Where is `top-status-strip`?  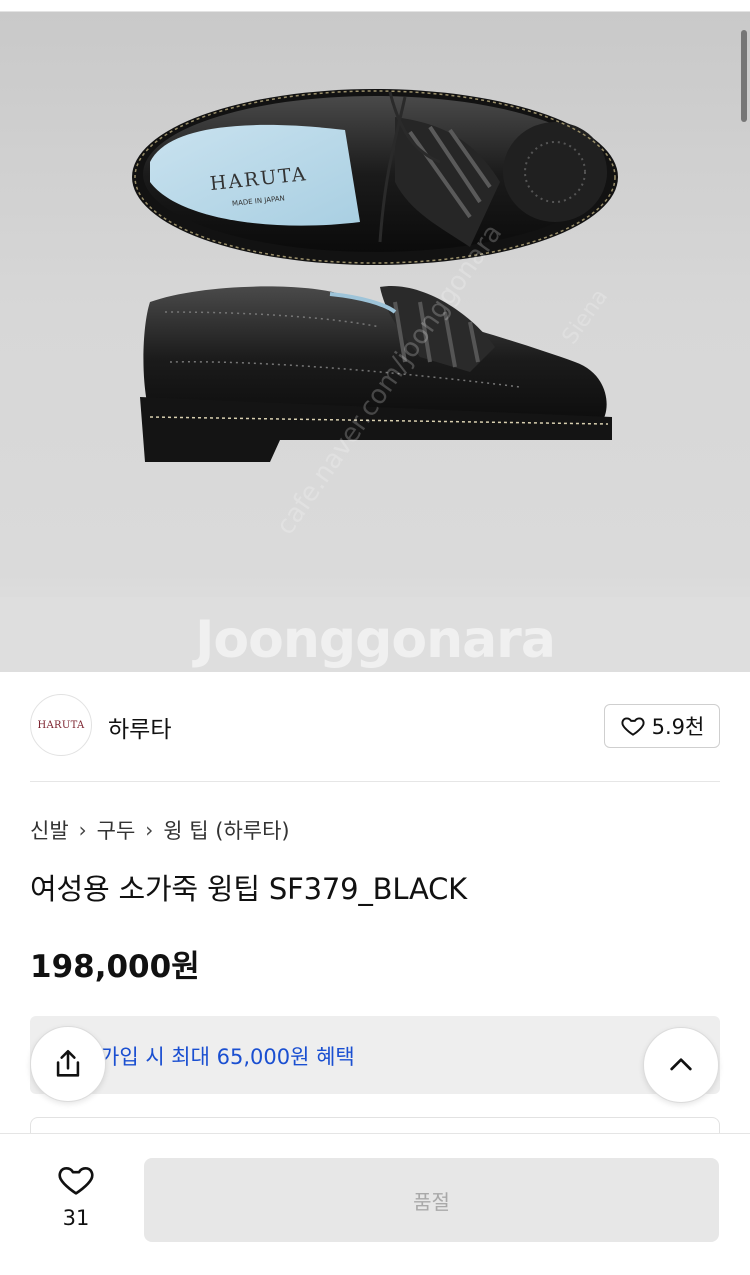
top-status-strip is located at coordinates (375, 6).